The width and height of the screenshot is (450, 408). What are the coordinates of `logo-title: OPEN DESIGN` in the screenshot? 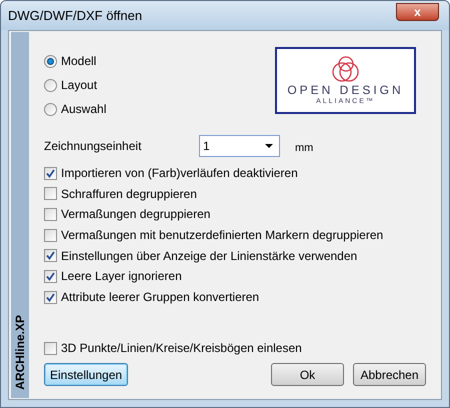 It's located at (345, 90).